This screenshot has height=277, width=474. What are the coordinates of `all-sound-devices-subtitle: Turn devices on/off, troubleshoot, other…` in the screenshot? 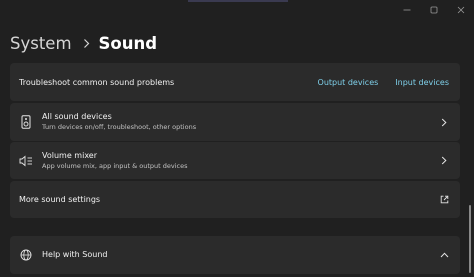 It's located at (119, 127).